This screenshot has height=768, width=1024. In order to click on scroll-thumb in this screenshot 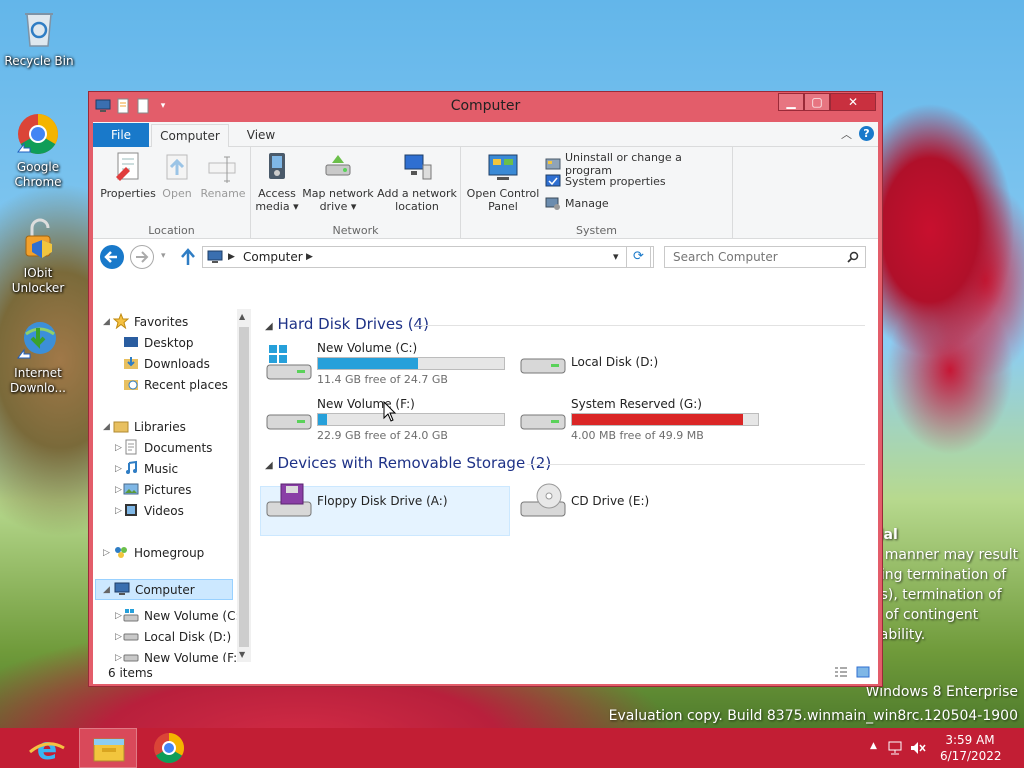, I will do `click(244, 487)`.